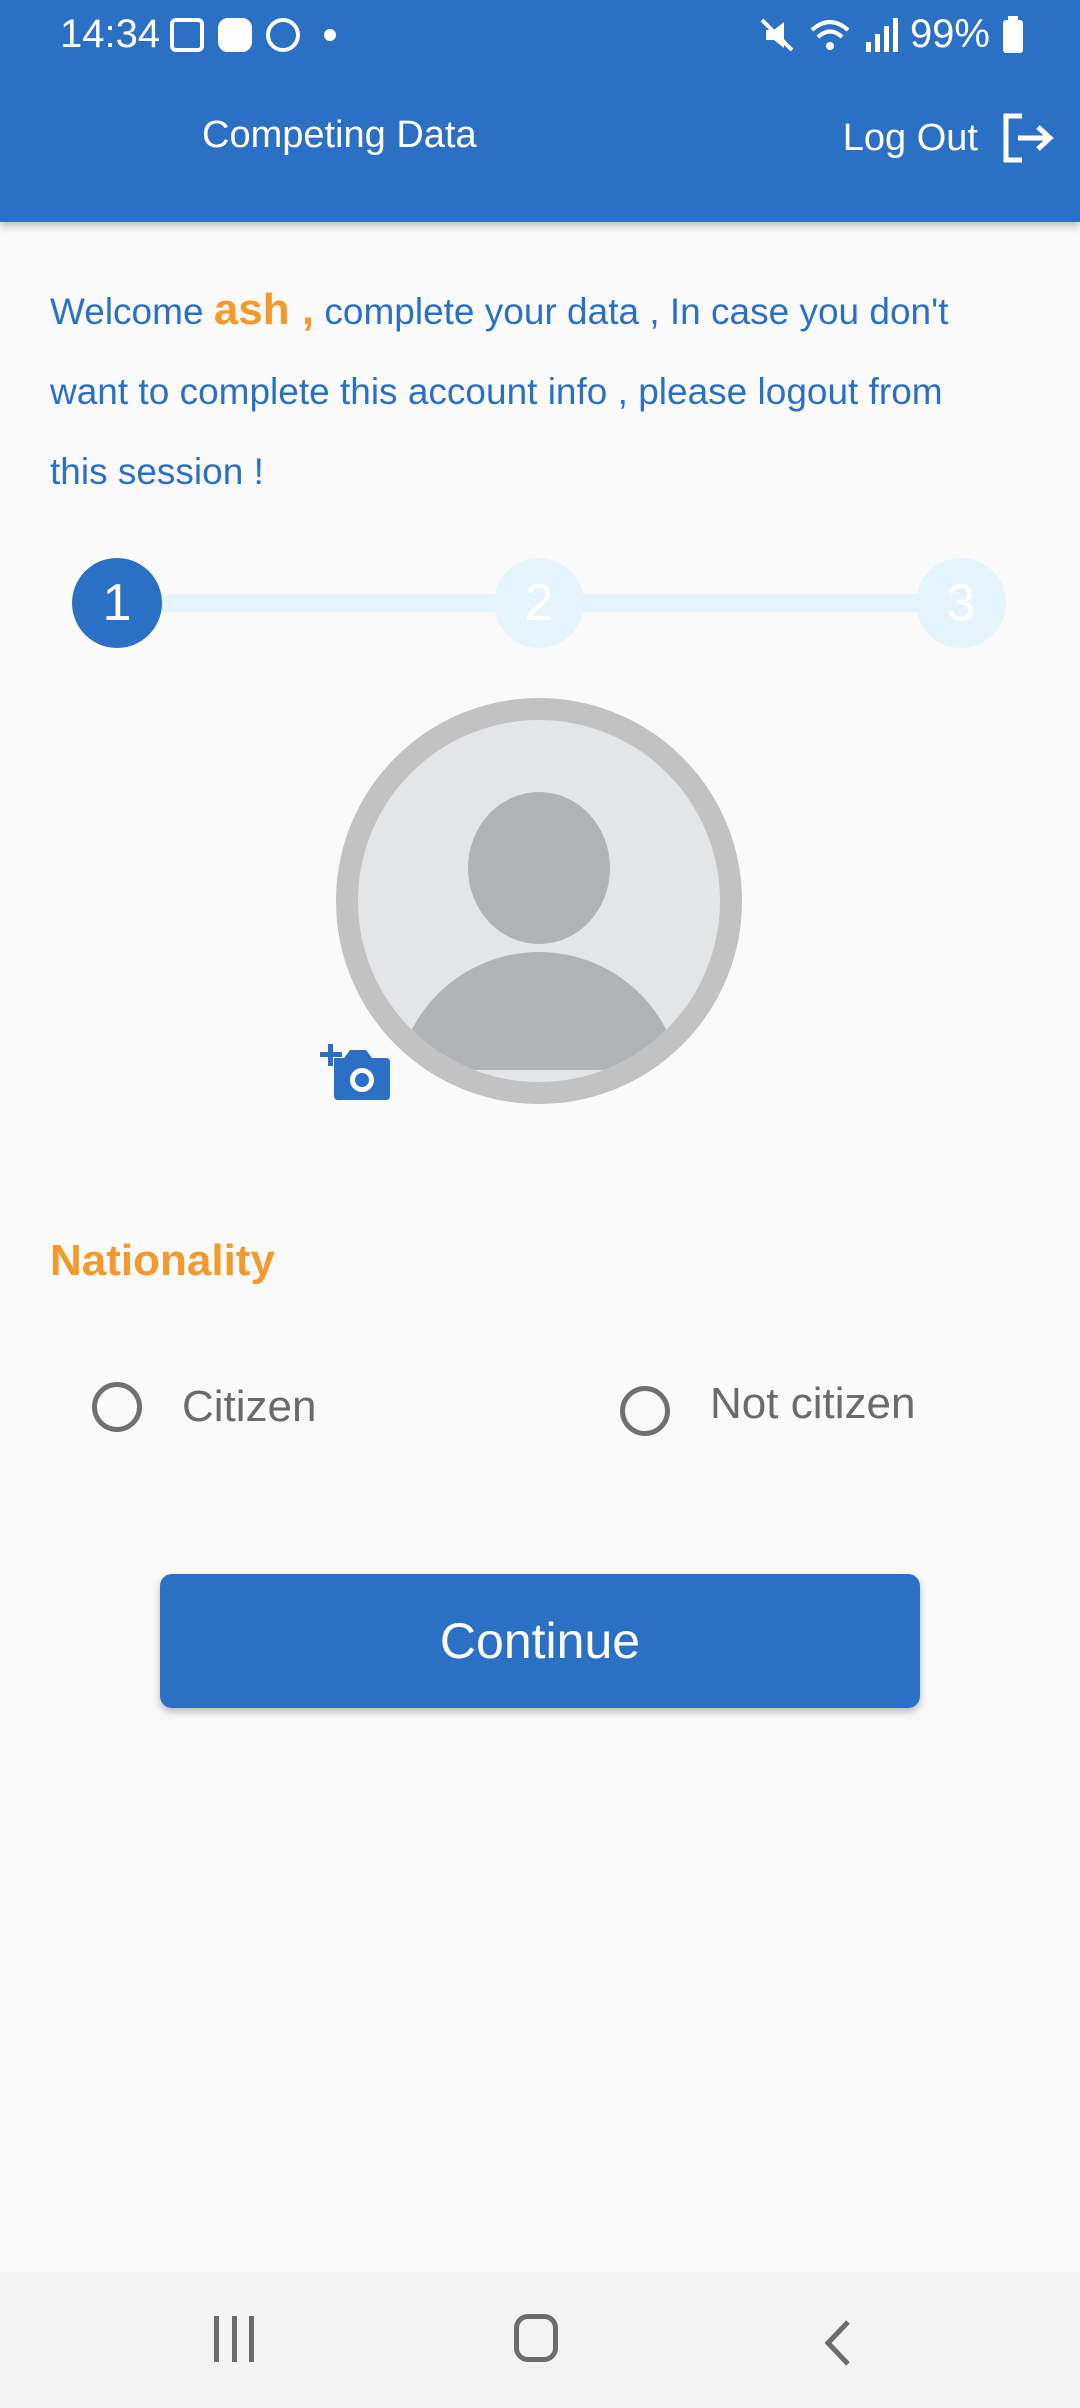  Describe the element at coordinates (253, 35) in the screenshot. I see `notification-icons` at that location.